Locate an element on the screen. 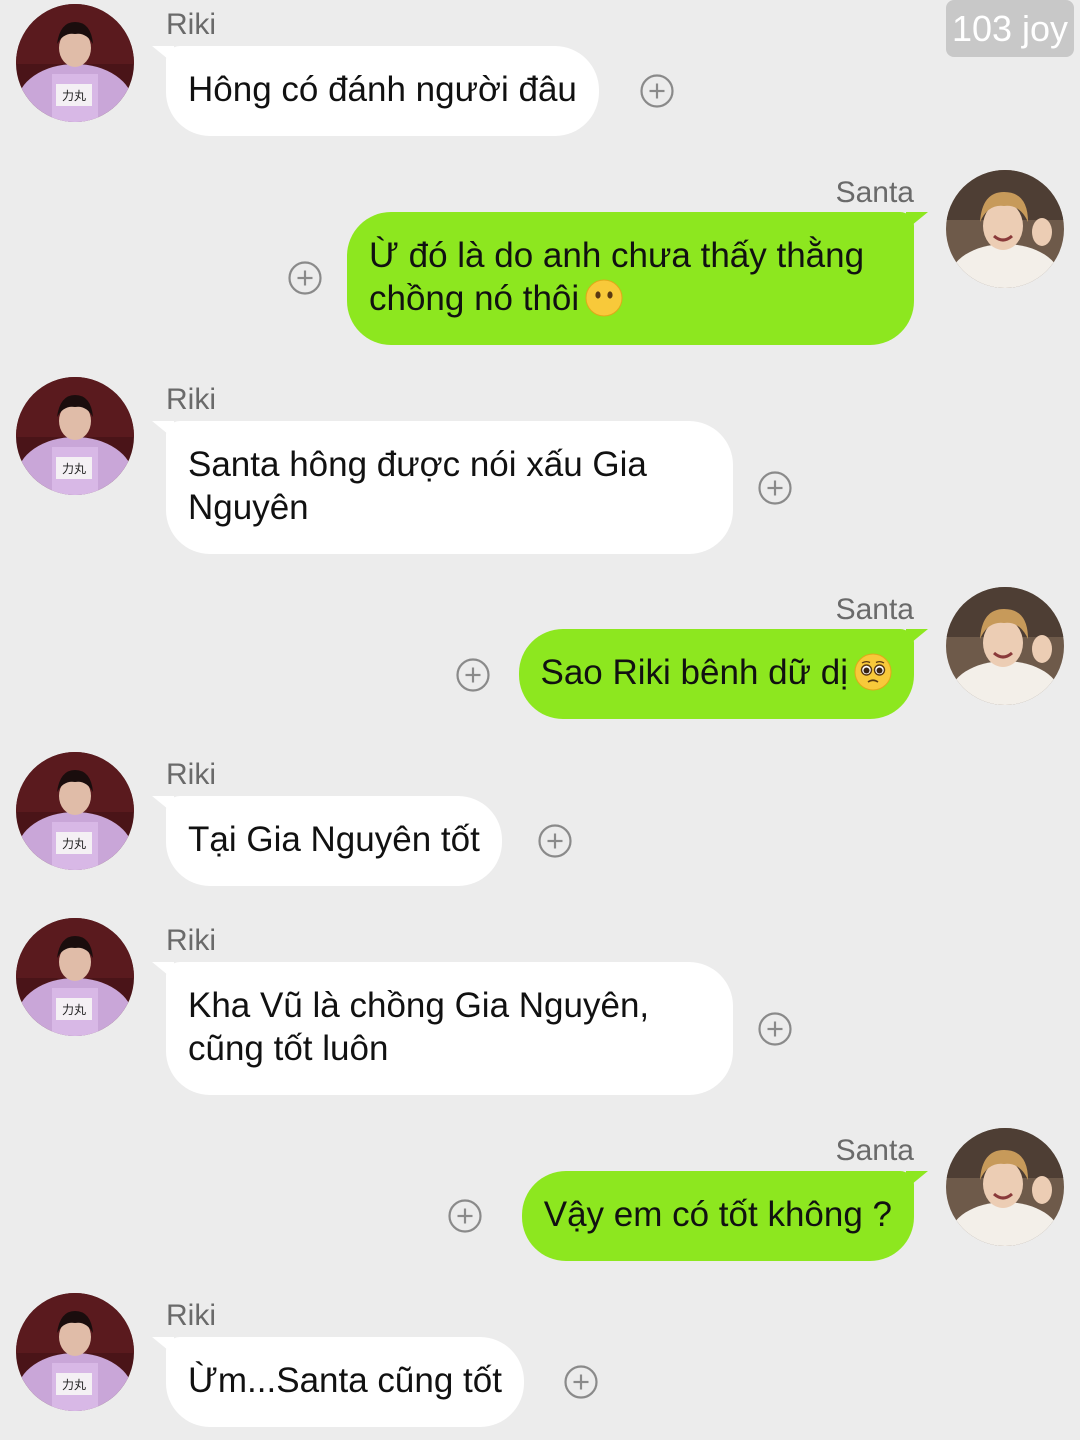 This screenshot has height=1440, width=1080. message-bubble: Hông có đánh người đâu is located at coordinates (375, 91).